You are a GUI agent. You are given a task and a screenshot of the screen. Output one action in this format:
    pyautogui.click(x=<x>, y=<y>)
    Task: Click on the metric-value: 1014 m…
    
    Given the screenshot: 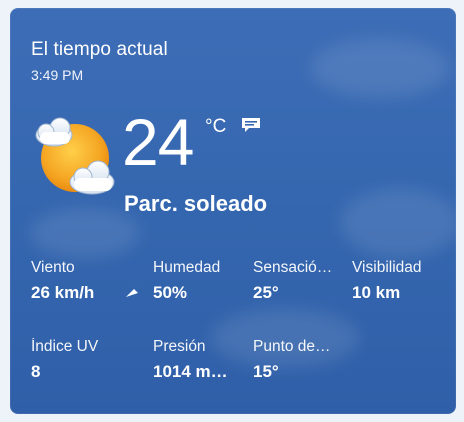 What is the action you would take?
    pyautogui.click(x=190, y=371)
    